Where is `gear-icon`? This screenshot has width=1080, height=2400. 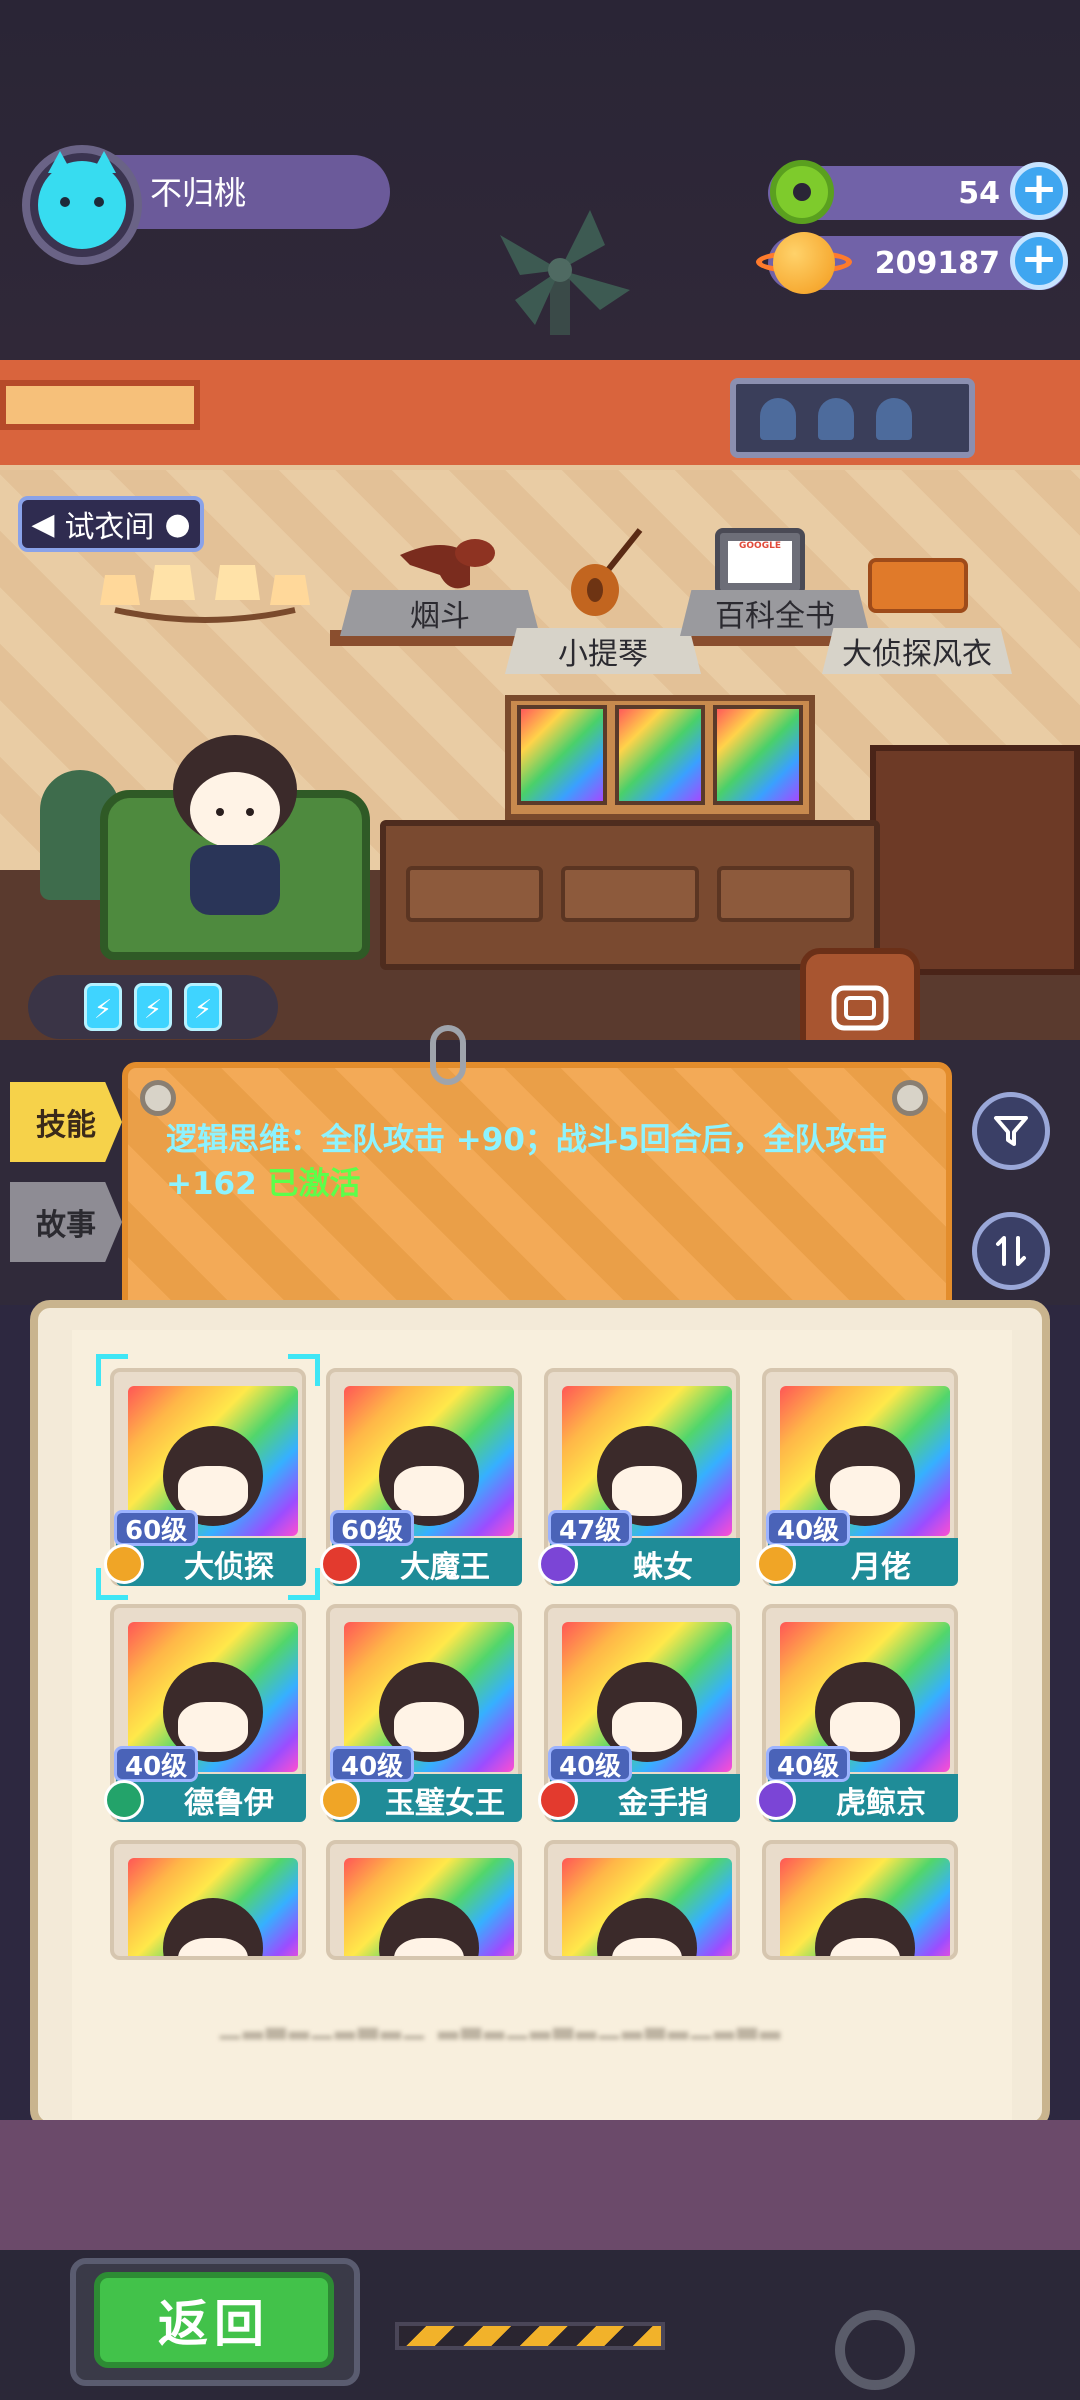 gear-icon is located at coordinates (875, 2350).